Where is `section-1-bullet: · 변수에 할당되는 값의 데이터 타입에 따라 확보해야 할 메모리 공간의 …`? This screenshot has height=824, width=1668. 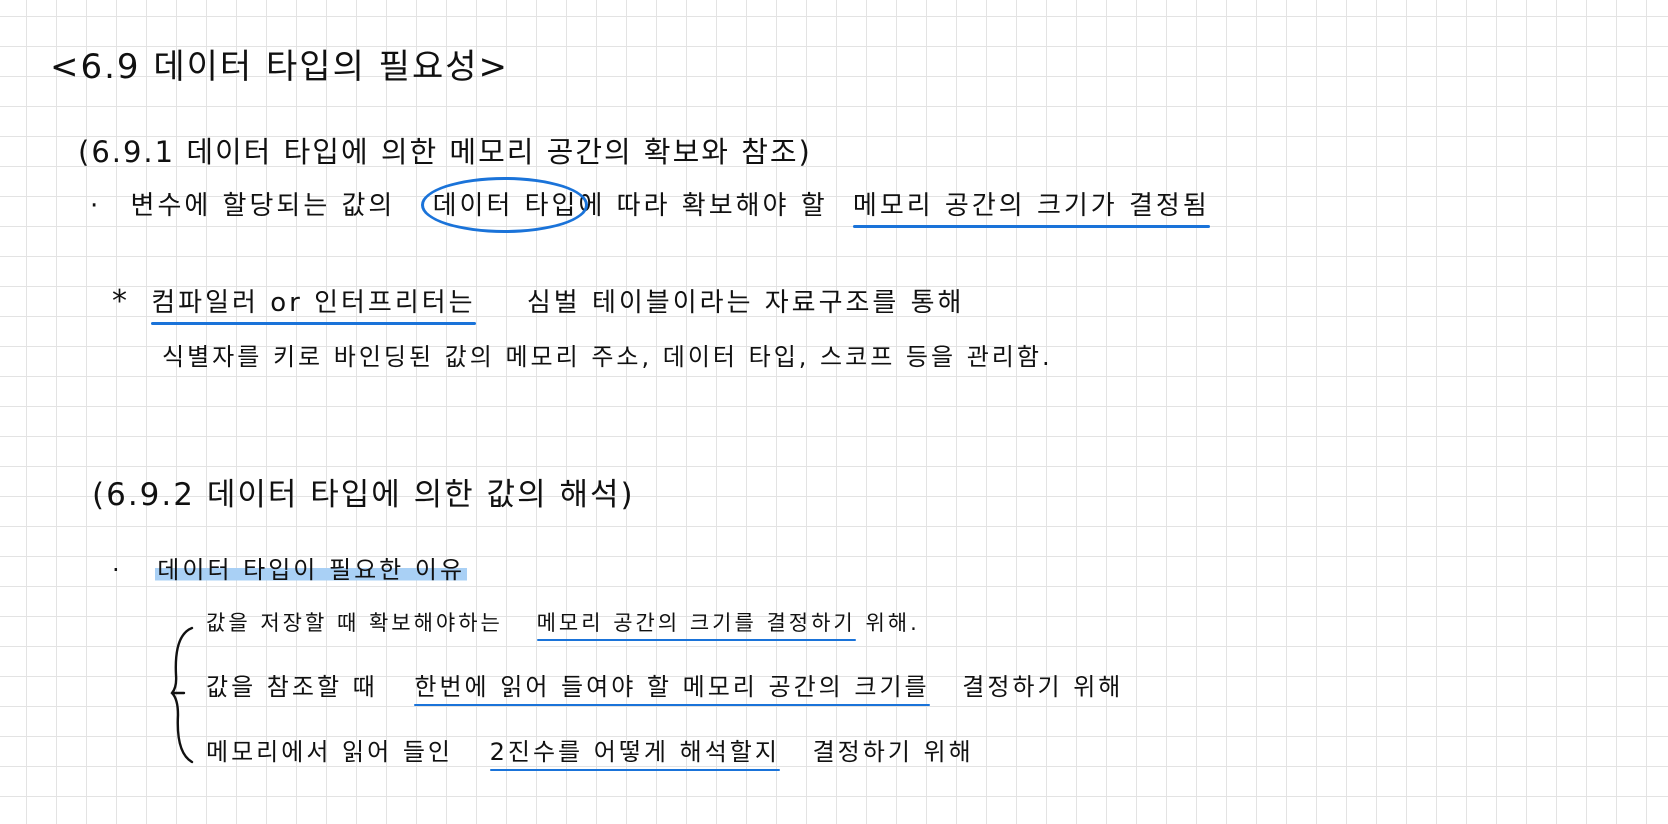 section-1-bullet: · 변수에 할당되는 값의 데이터 타입에 따라 확보해야 할 메모리 공간의 … is located at coordinates (650, 205).